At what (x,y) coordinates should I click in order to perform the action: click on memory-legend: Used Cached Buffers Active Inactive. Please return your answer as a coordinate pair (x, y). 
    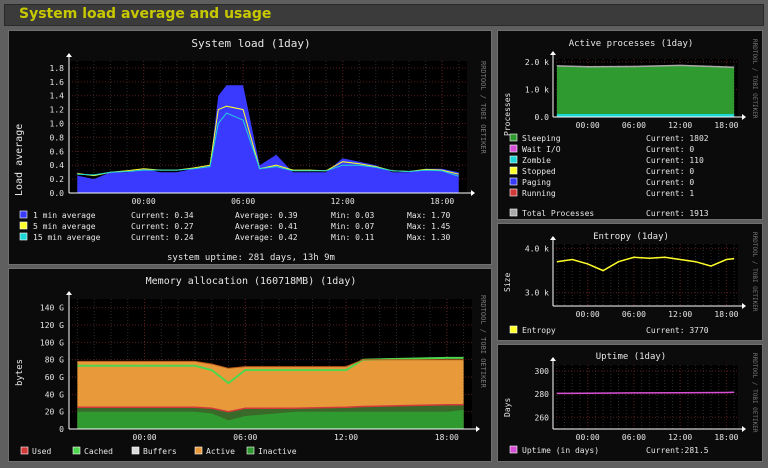
    Looking at the image, I should click on (158, 451).